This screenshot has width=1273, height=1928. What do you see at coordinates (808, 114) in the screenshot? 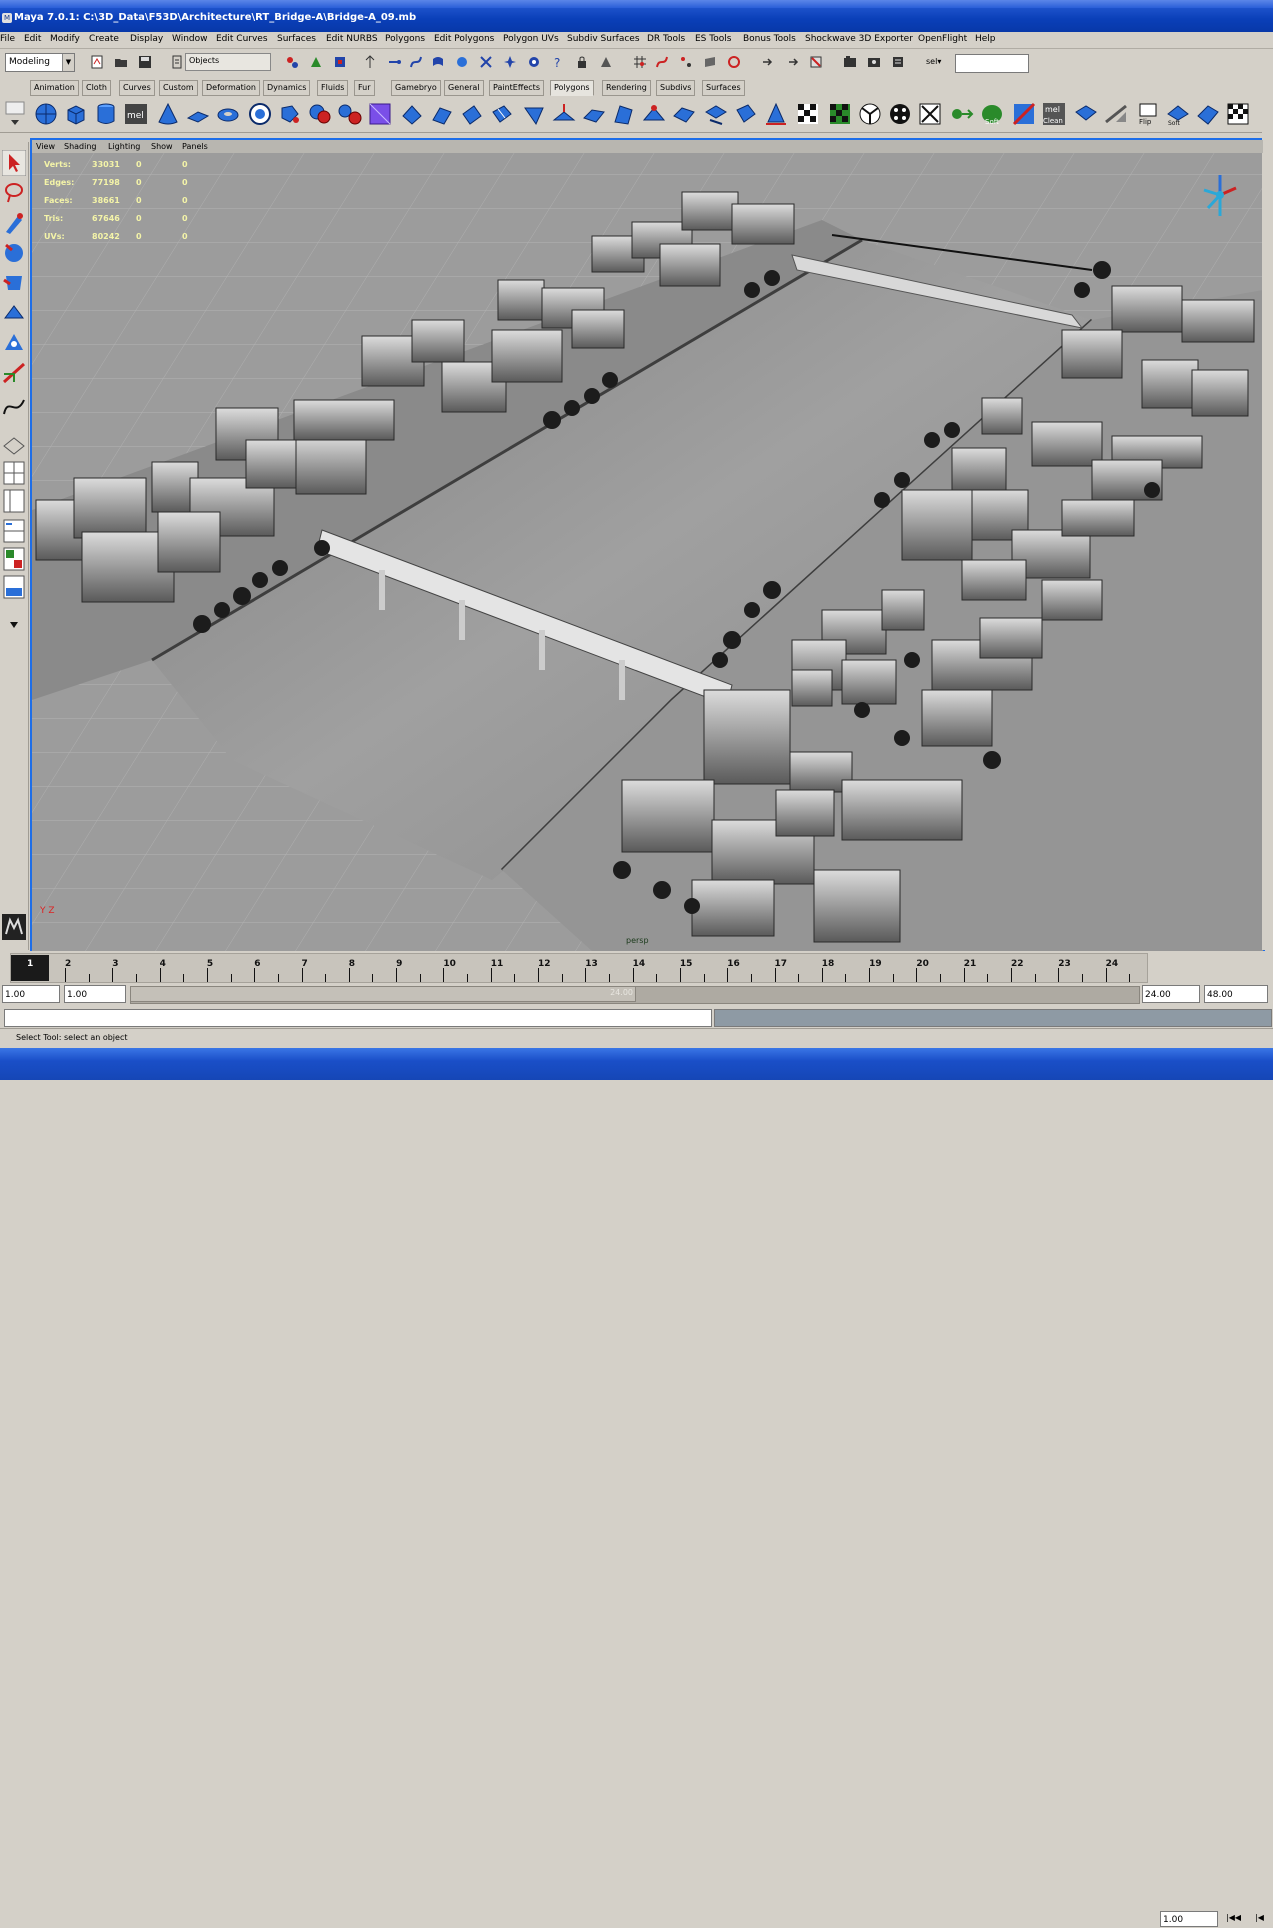
I see `spherical-map-icon` at bounding box center [808, 114].